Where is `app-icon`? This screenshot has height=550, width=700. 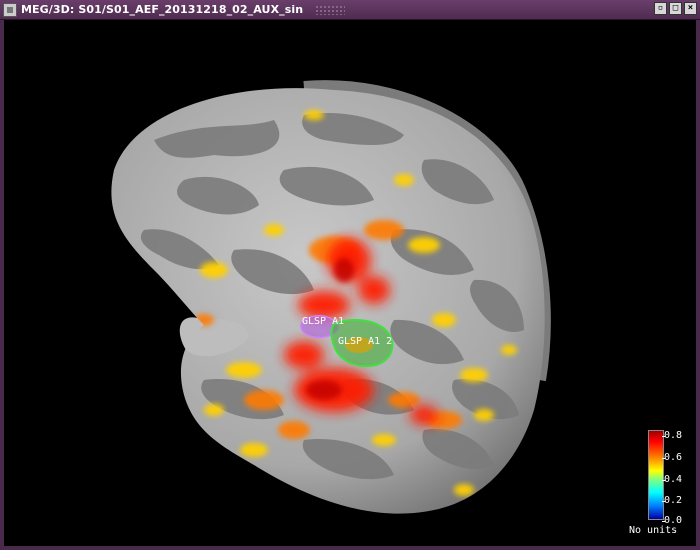 app-icon is located at coordinates (10, 9).